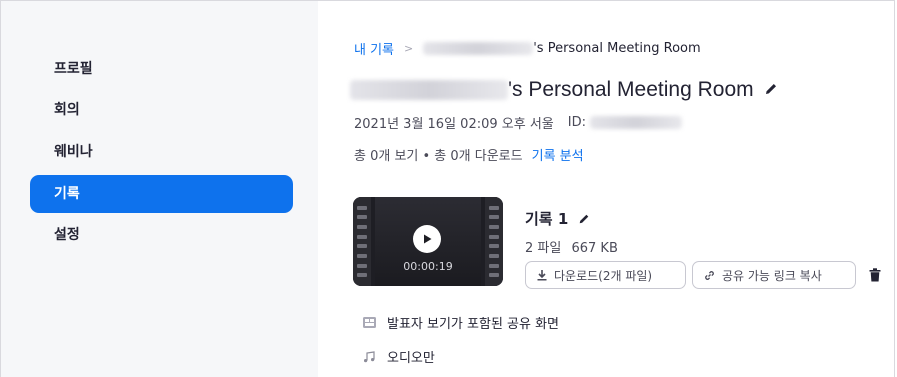 This screenshot has width=897, height=377. I want to click on recording-size: 667 KB, so click(594, 248).